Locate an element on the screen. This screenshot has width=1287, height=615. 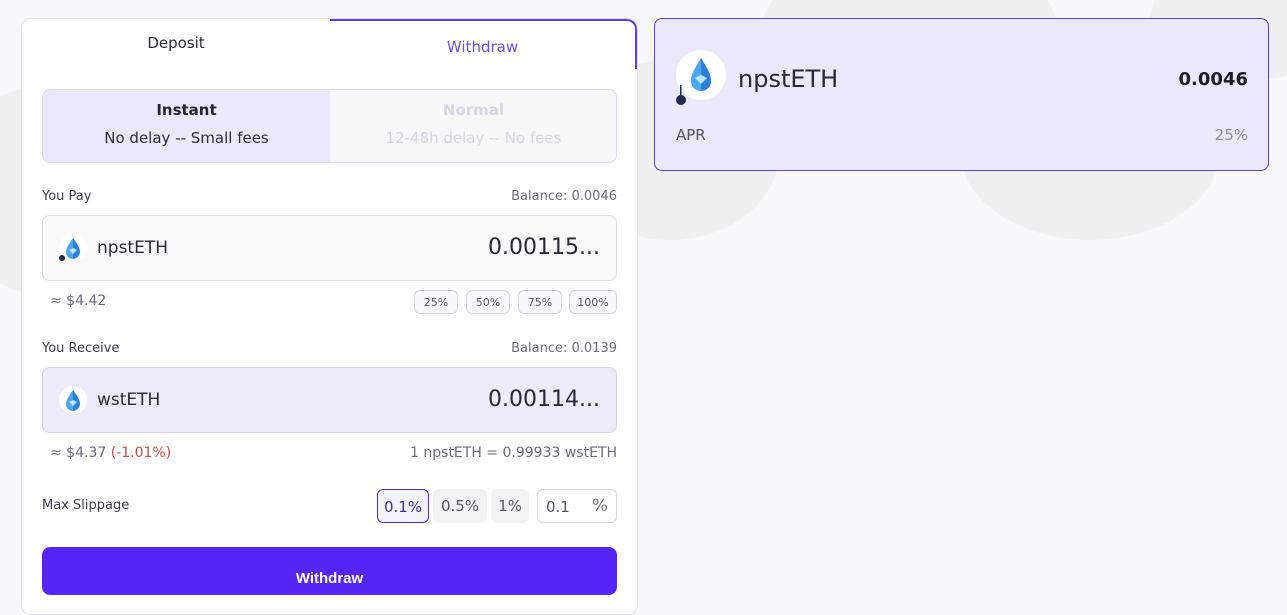
receive-usd-row: ≈ $4.37 (-1.01%) is located at coordinates (110, 453).